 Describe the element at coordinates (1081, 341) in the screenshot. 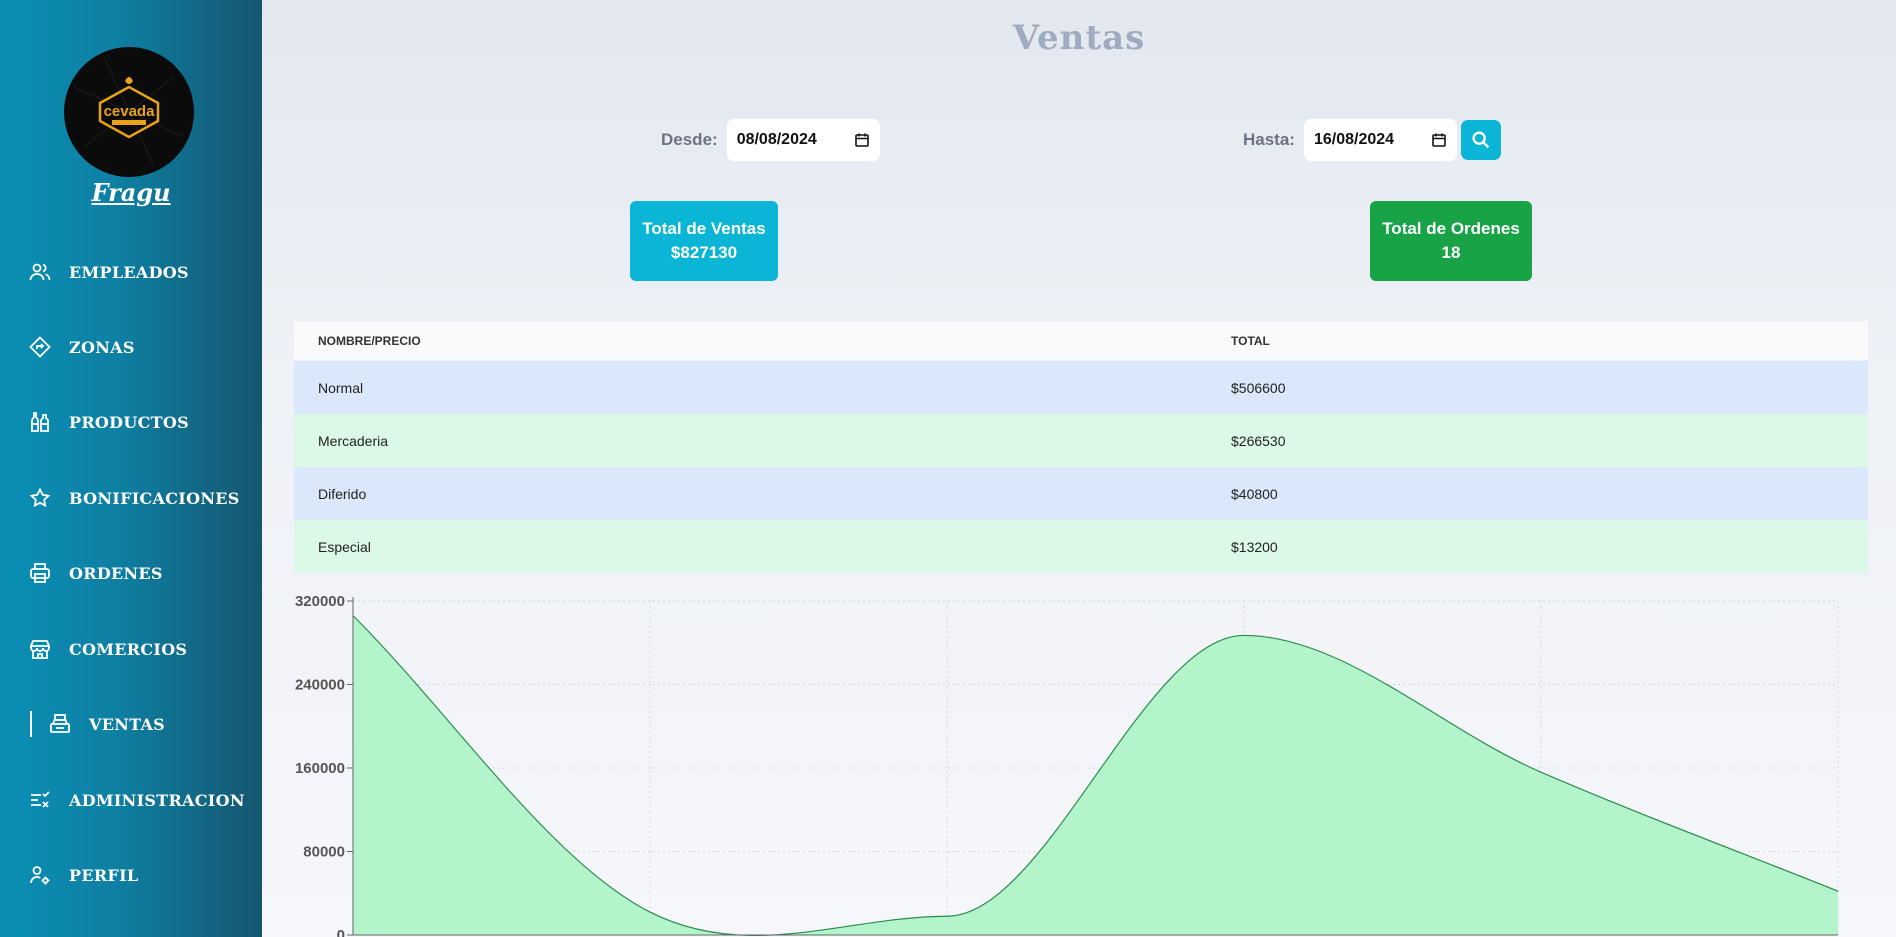

I see `table-header: NOMBRE/PRECIO TOTAL` at that location.